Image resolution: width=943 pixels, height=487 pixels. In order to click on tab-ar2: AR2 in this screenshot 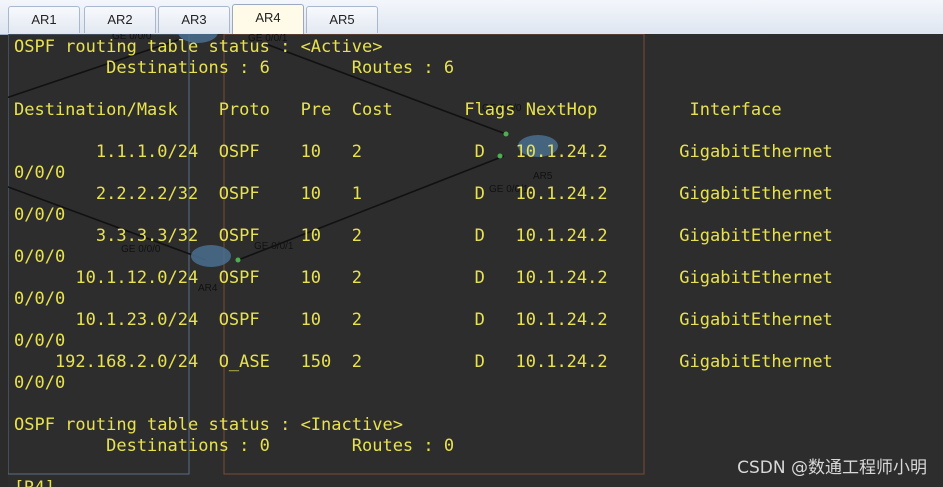, I will do `click(120, 19)`.